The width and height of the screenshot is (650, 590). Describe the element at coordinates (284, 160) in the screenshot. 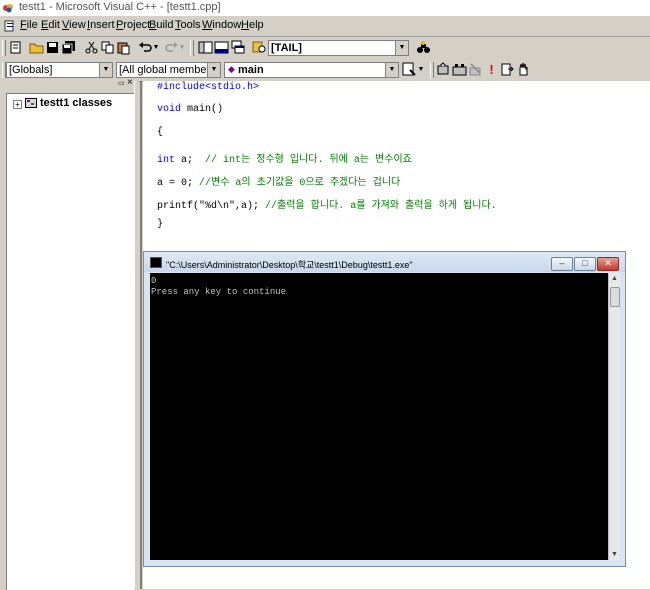

I see `code-line-4: int a; // int는 정수형 입니다. 뒤에 a는 변수이죠` at that location.